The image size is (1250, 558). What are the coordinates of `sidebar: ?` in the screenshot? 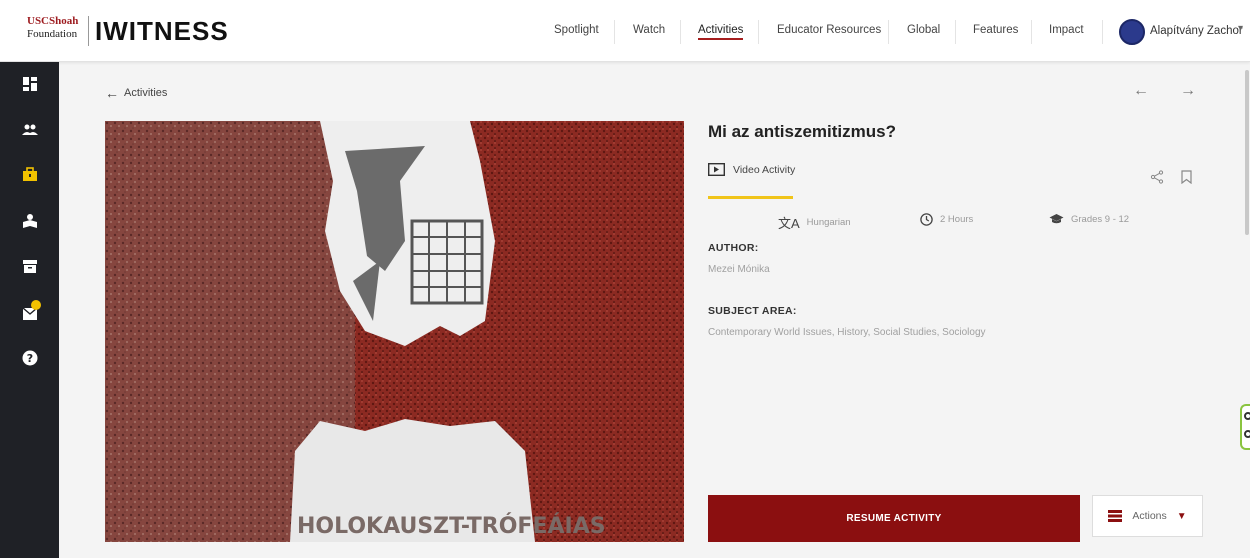 It's located at (29, 310).